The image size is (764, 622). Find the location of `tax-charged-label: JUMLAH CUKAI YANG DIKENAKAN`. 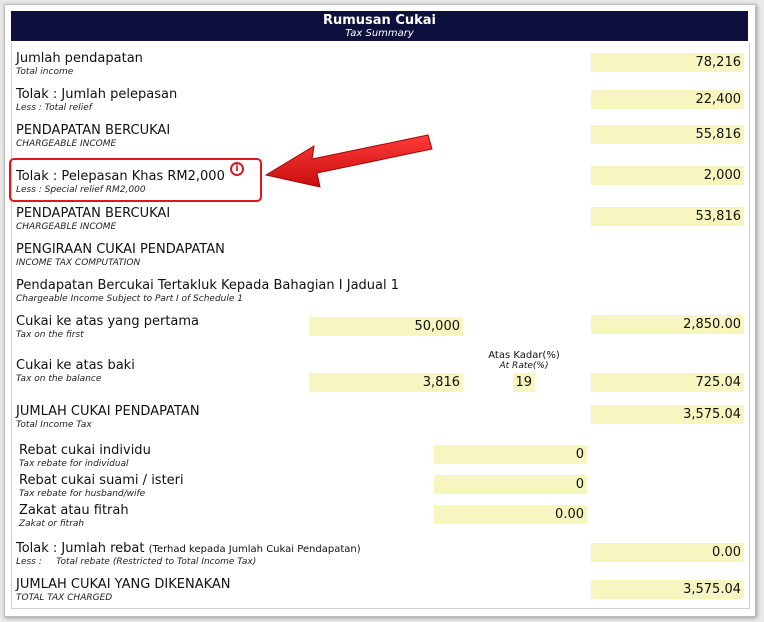

tax-charged-label: JUMLAH CUKAI YANG DIKENAKAN is located at coordinates (123, 584).